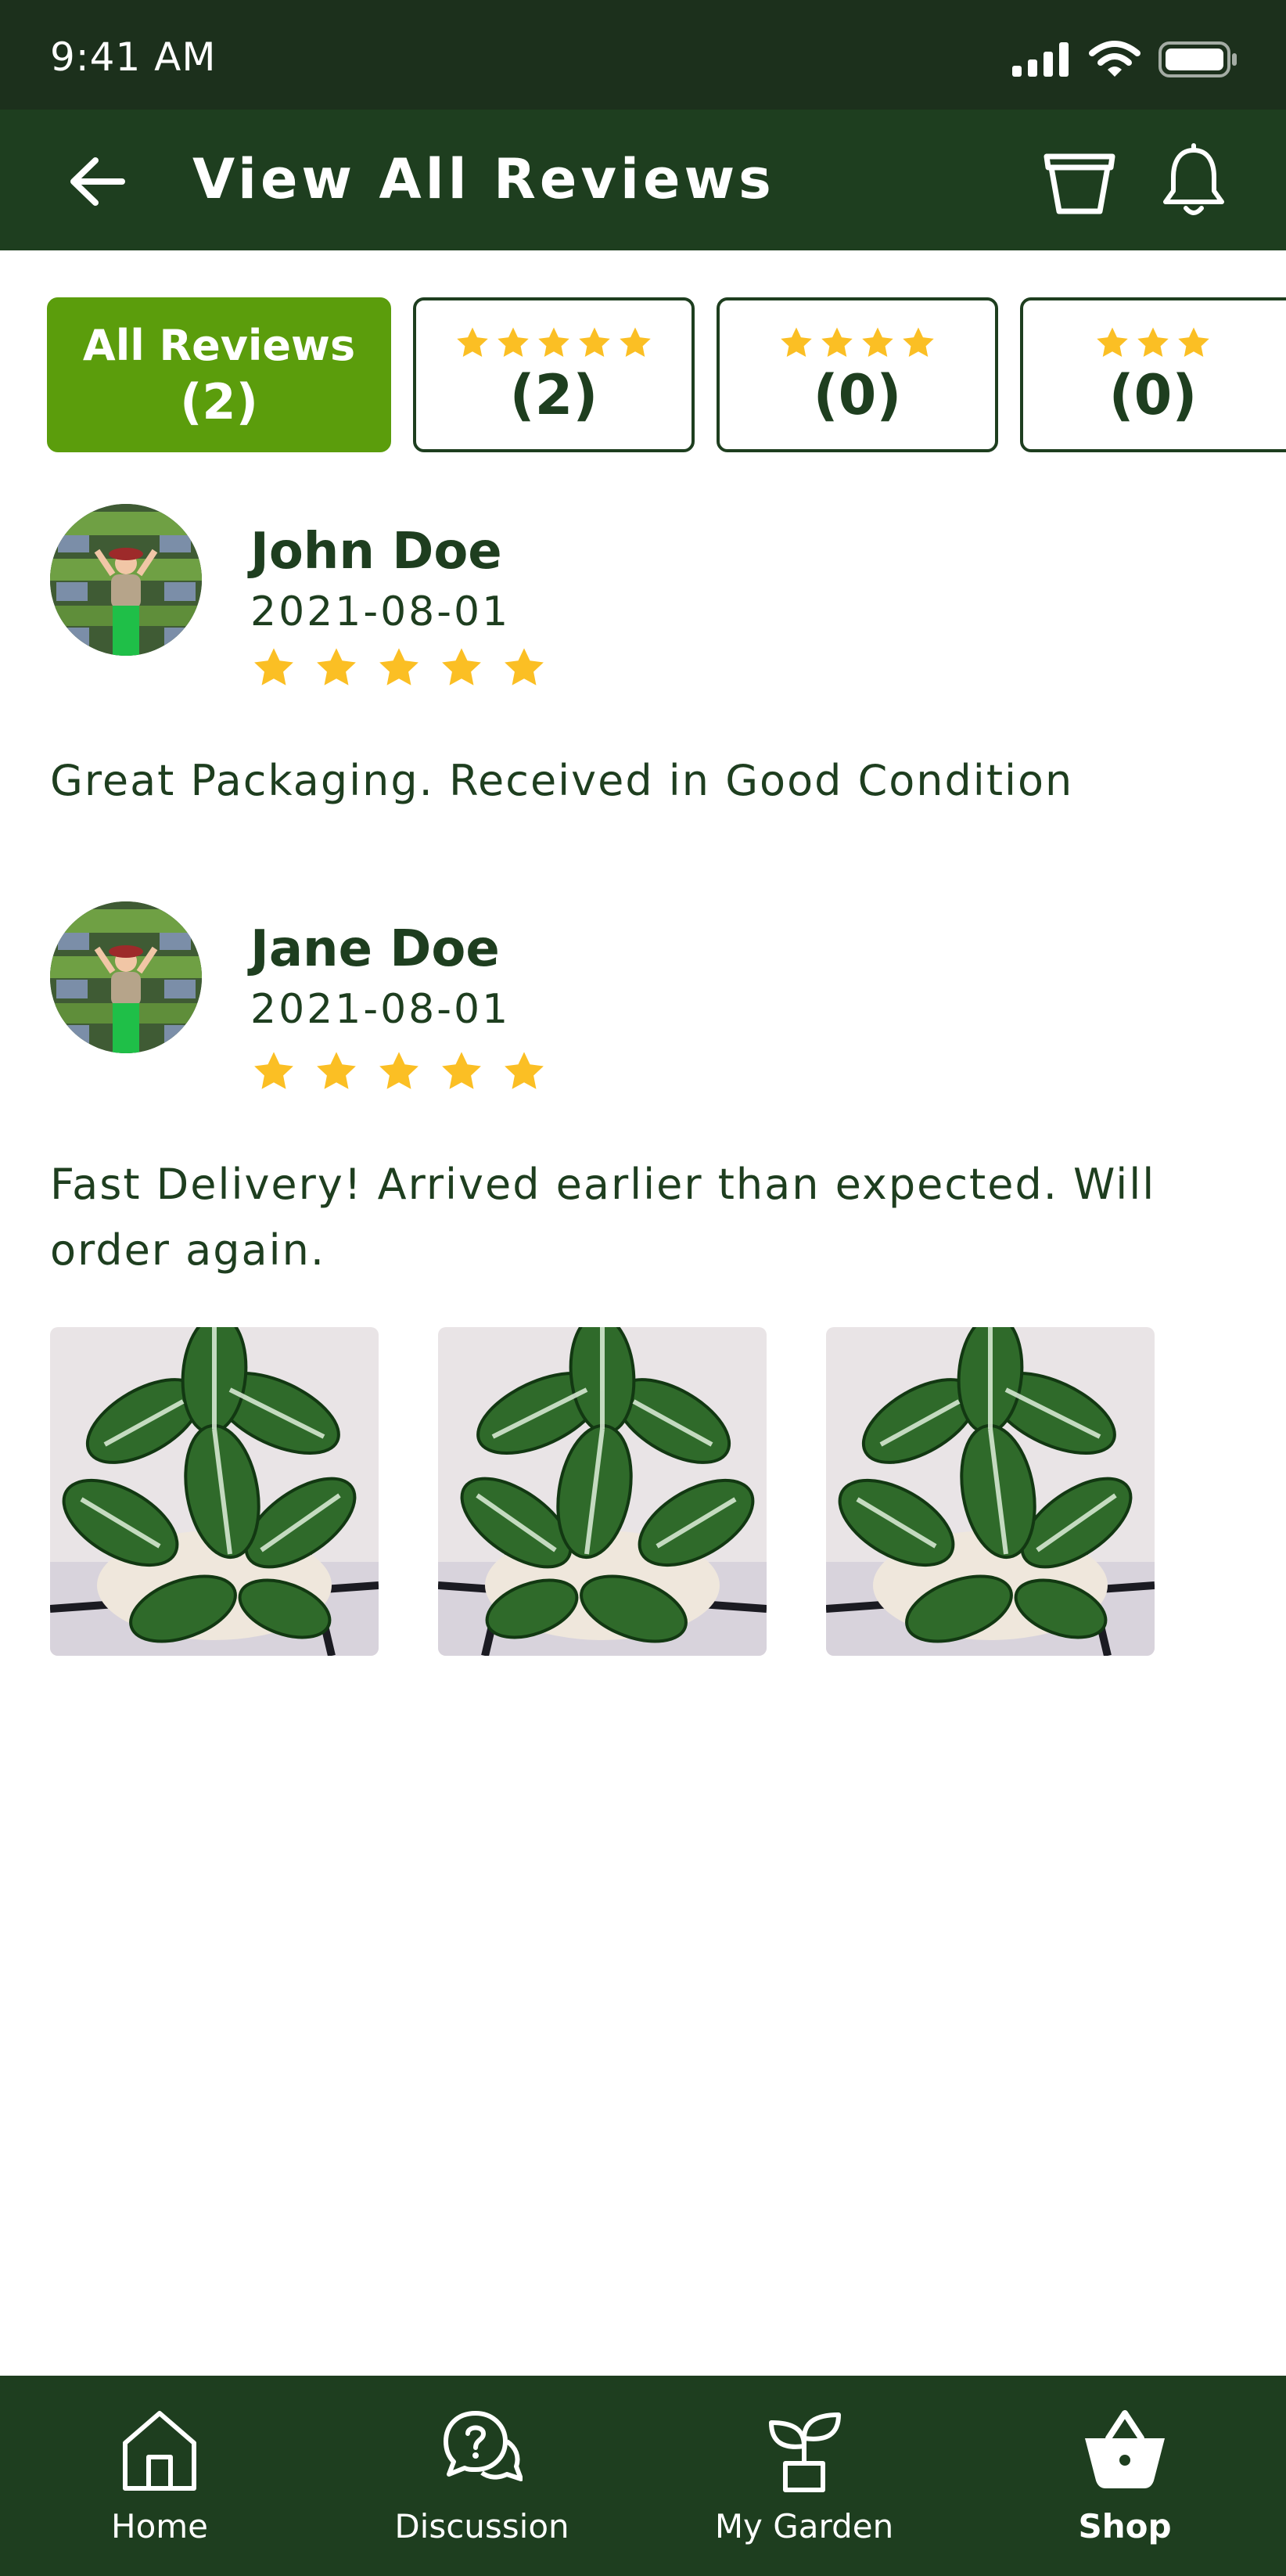  I want to click on nav-label: My Garden, so click(804, 2526).